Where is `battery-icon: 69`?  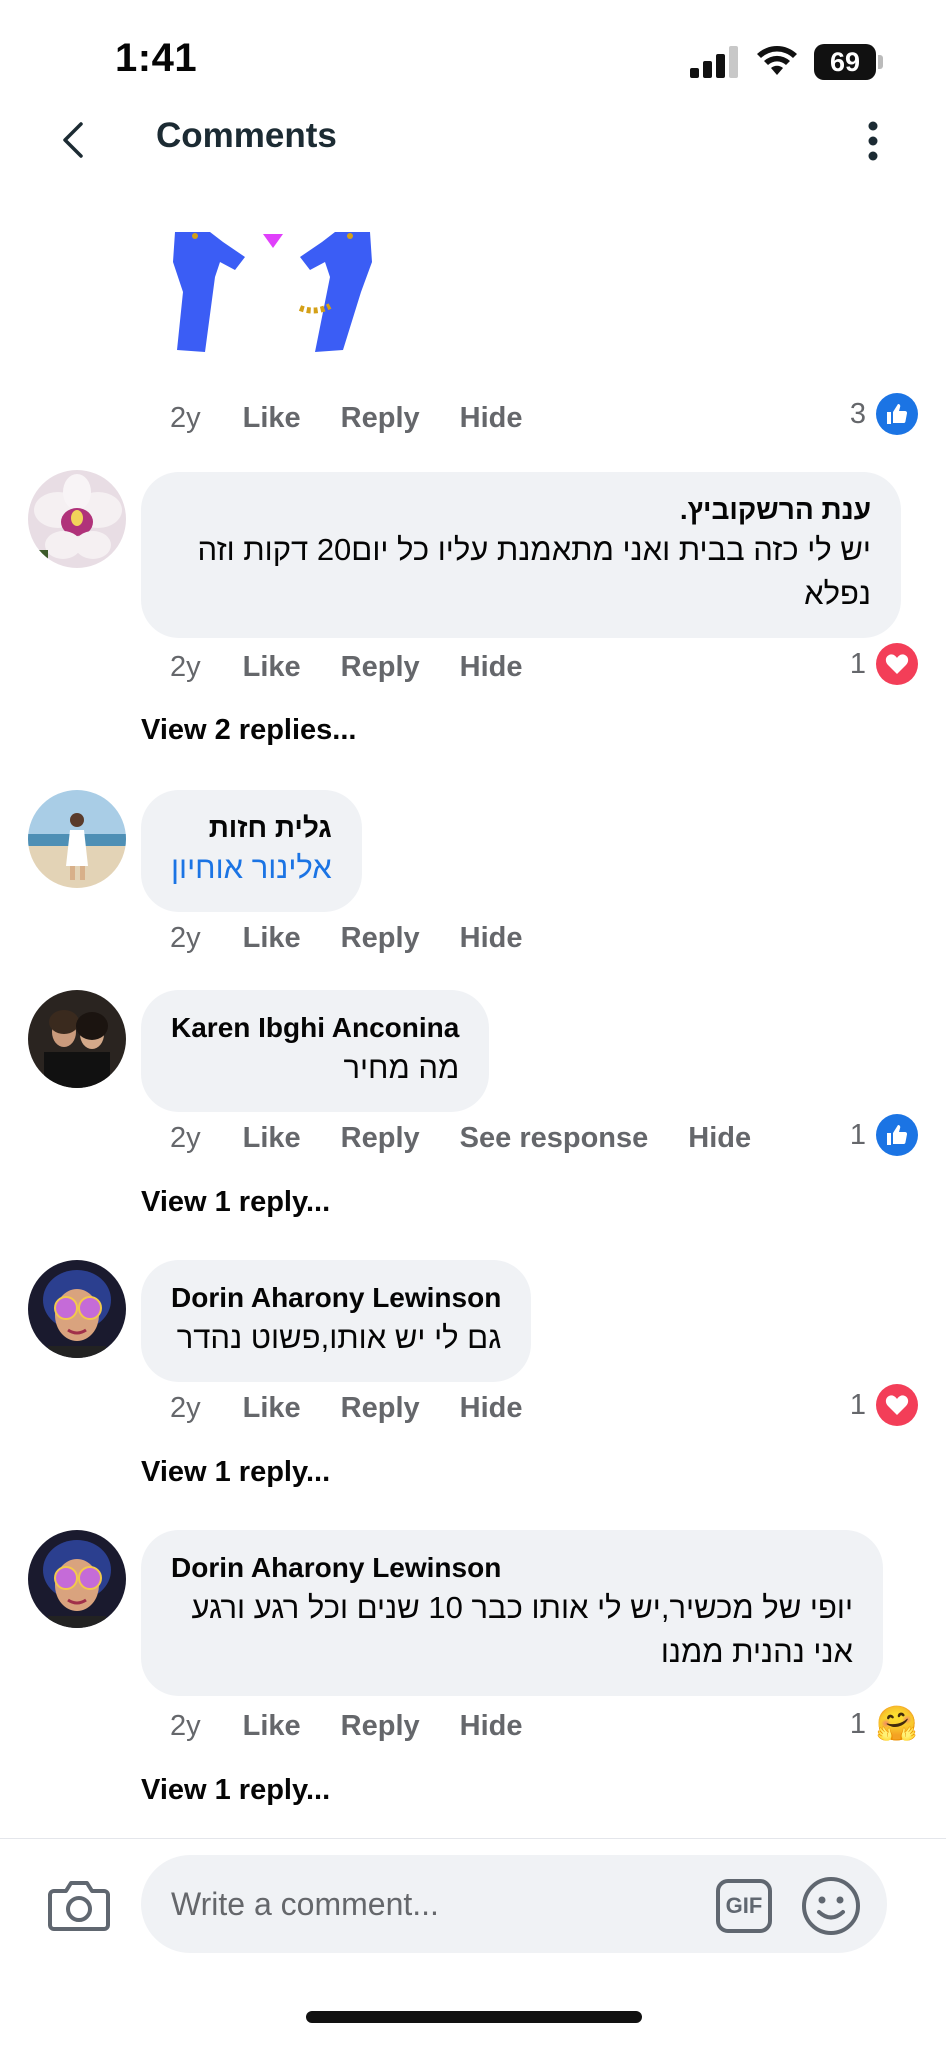
battery-icon: 69 is located at coordinates (849, 62).